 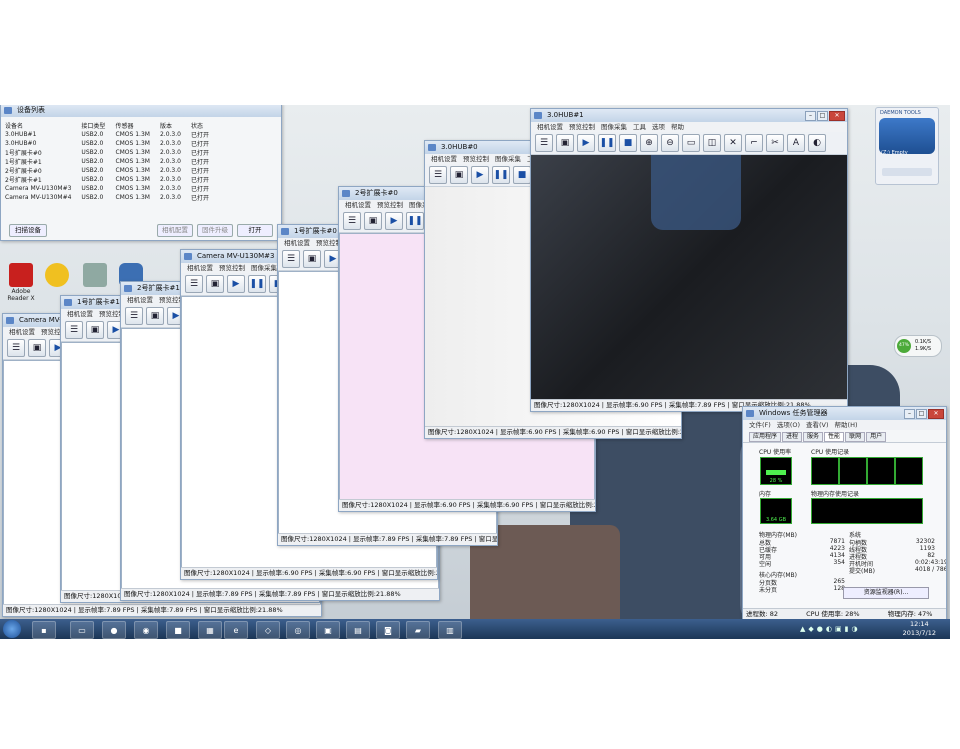 I want to click on camera-config-button: 相机配置, so click(x=175, y=230).